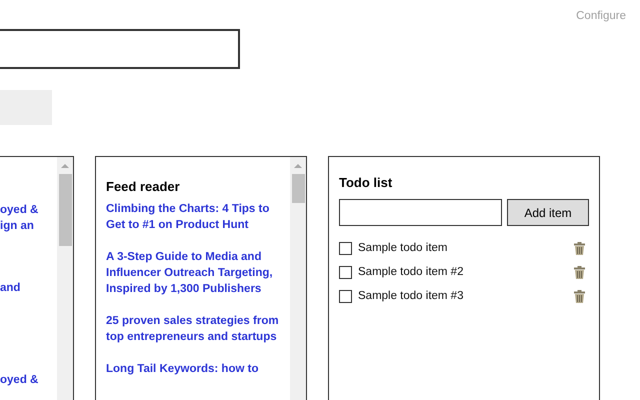 The width and height of the screenshot is (640, 400). Describe the element at coordinates (28, 288) in the screenshot. I see `article-link: and` at that location.